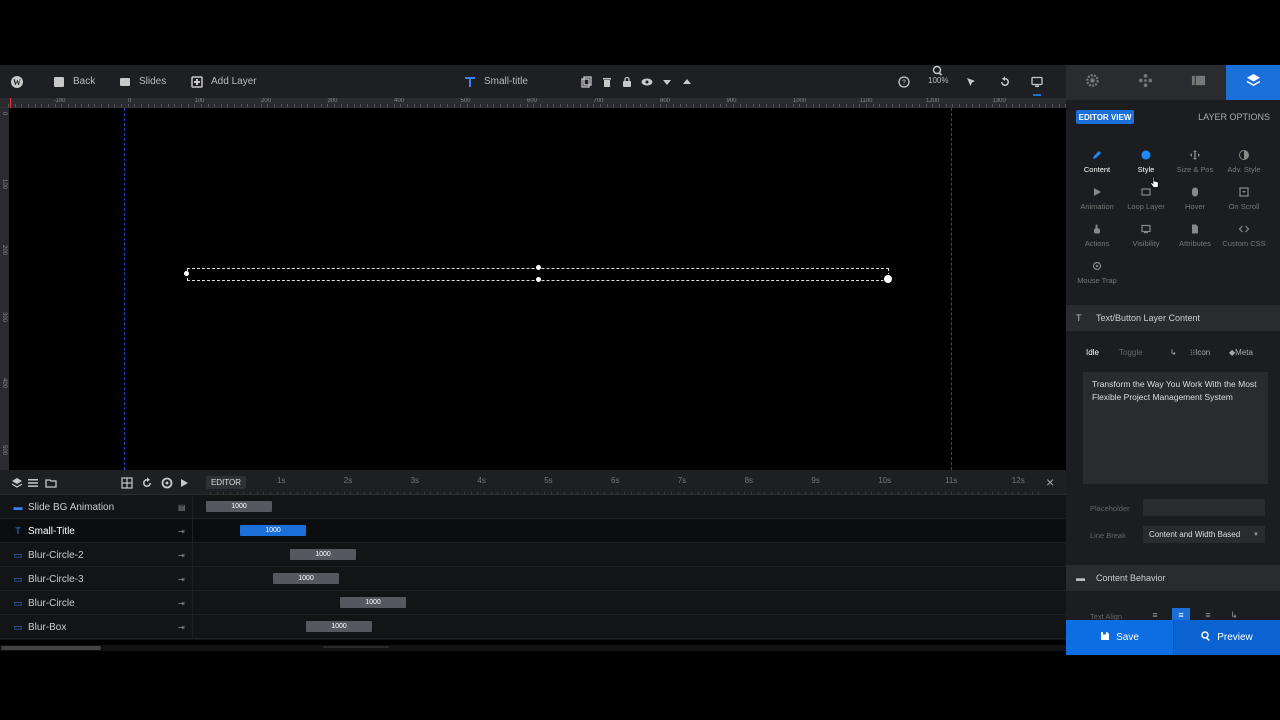 The image size is (1280, 720). What do you see at coordinates (1092, 82) in the screenshot?
I see `tab-slider-settings` at bounding box center [1092, 82].